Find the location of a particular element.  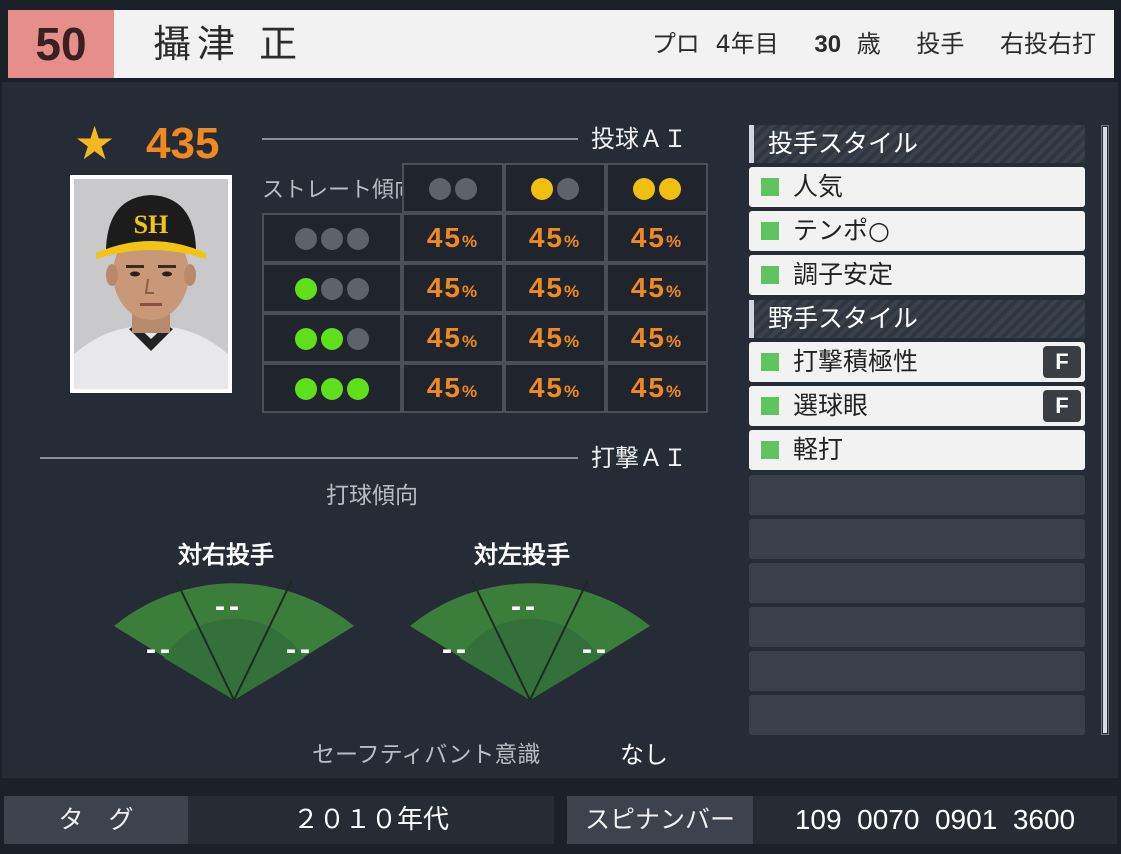

player-meta: プロ 4年目 30 歳 投手 右投右打 is located at coordinates (870, 44).